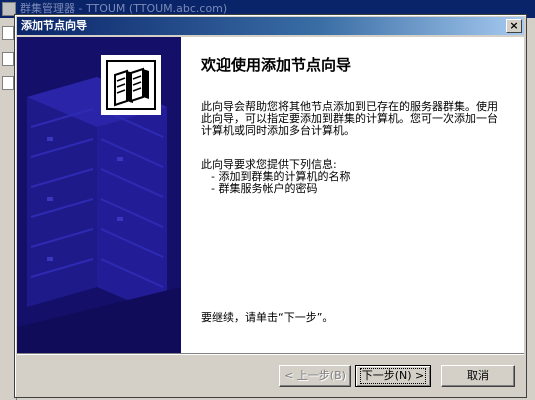  What do you see at coordinates (514, 26) in the screenshot?
I see `close-button: ×` at bounding box center [514, 26].